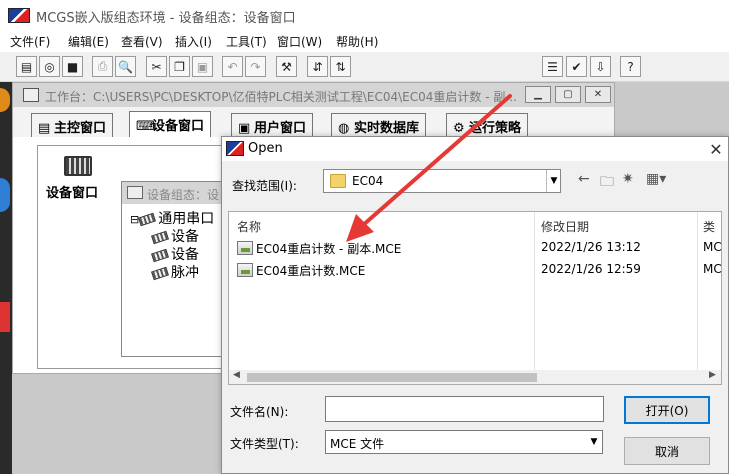 This screenshot has height=474, width=729. I want to click on scrollbar-thumb, so click(392, 377).